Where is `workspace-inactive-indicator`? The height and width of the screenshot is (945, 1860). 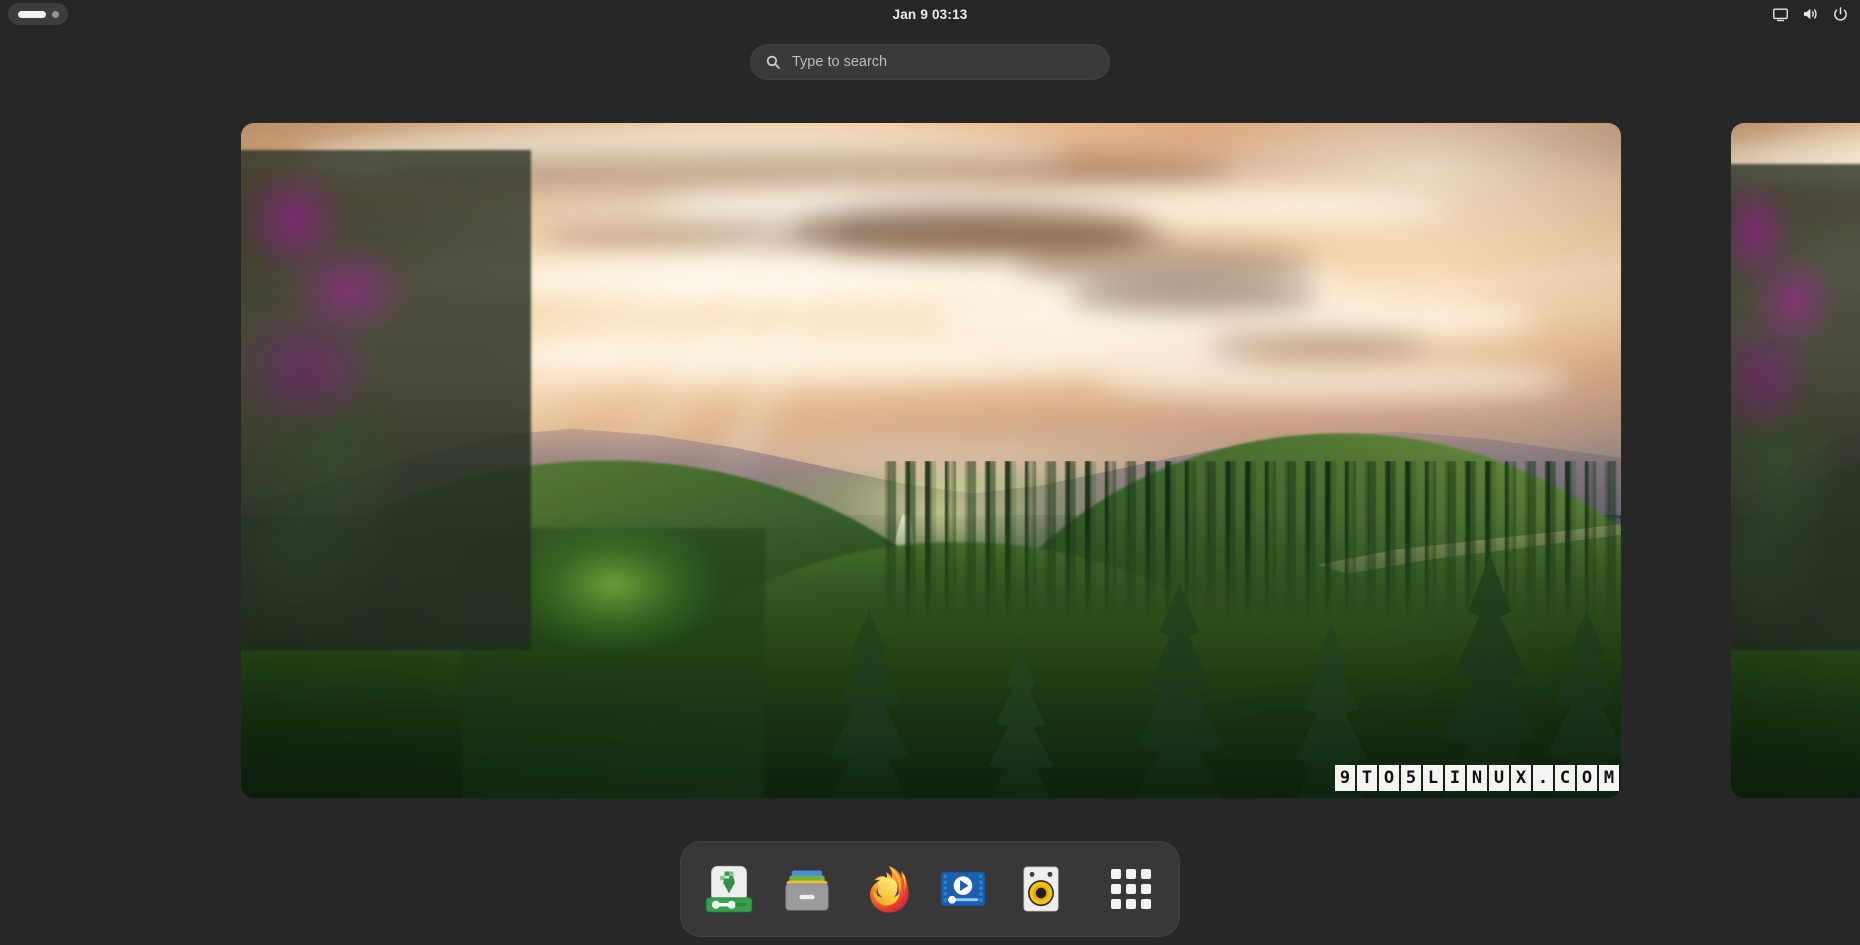
workspace-inactive-indicator is located at coordinates (55, 14).